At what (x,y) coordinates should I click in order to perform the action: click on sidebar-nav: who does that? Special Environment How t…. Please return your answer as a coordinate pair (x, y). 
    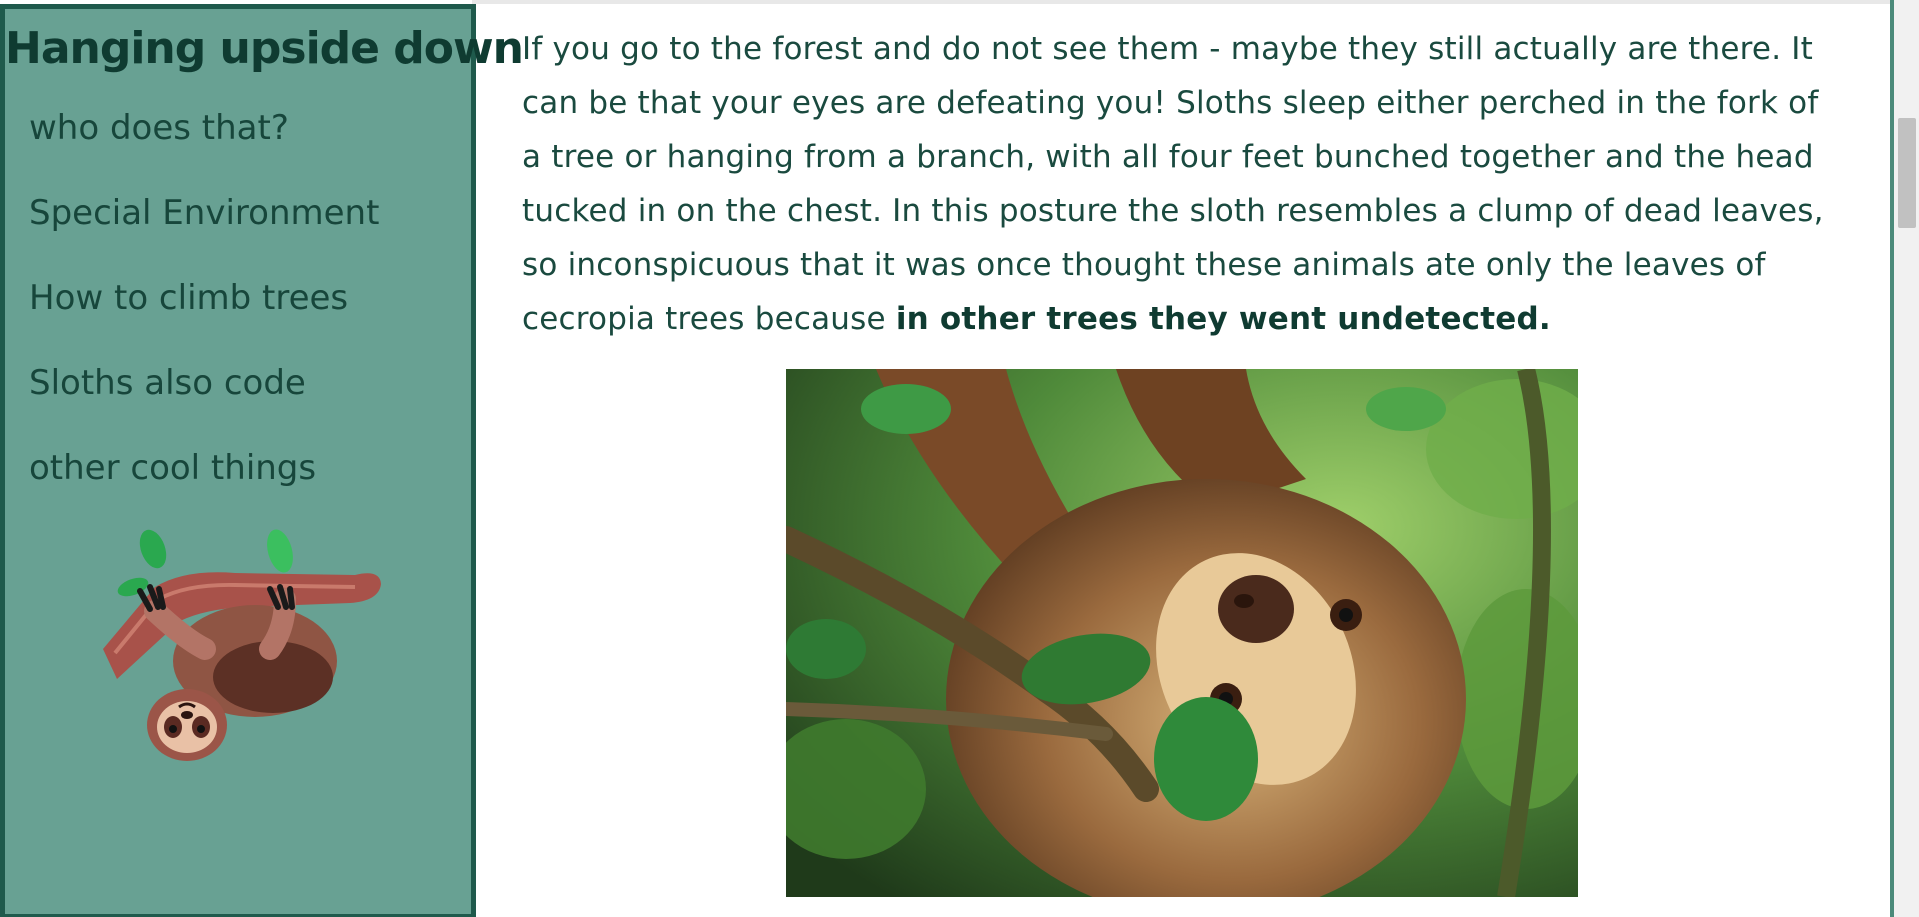
    Looking at the image, I should click on (204, 316).